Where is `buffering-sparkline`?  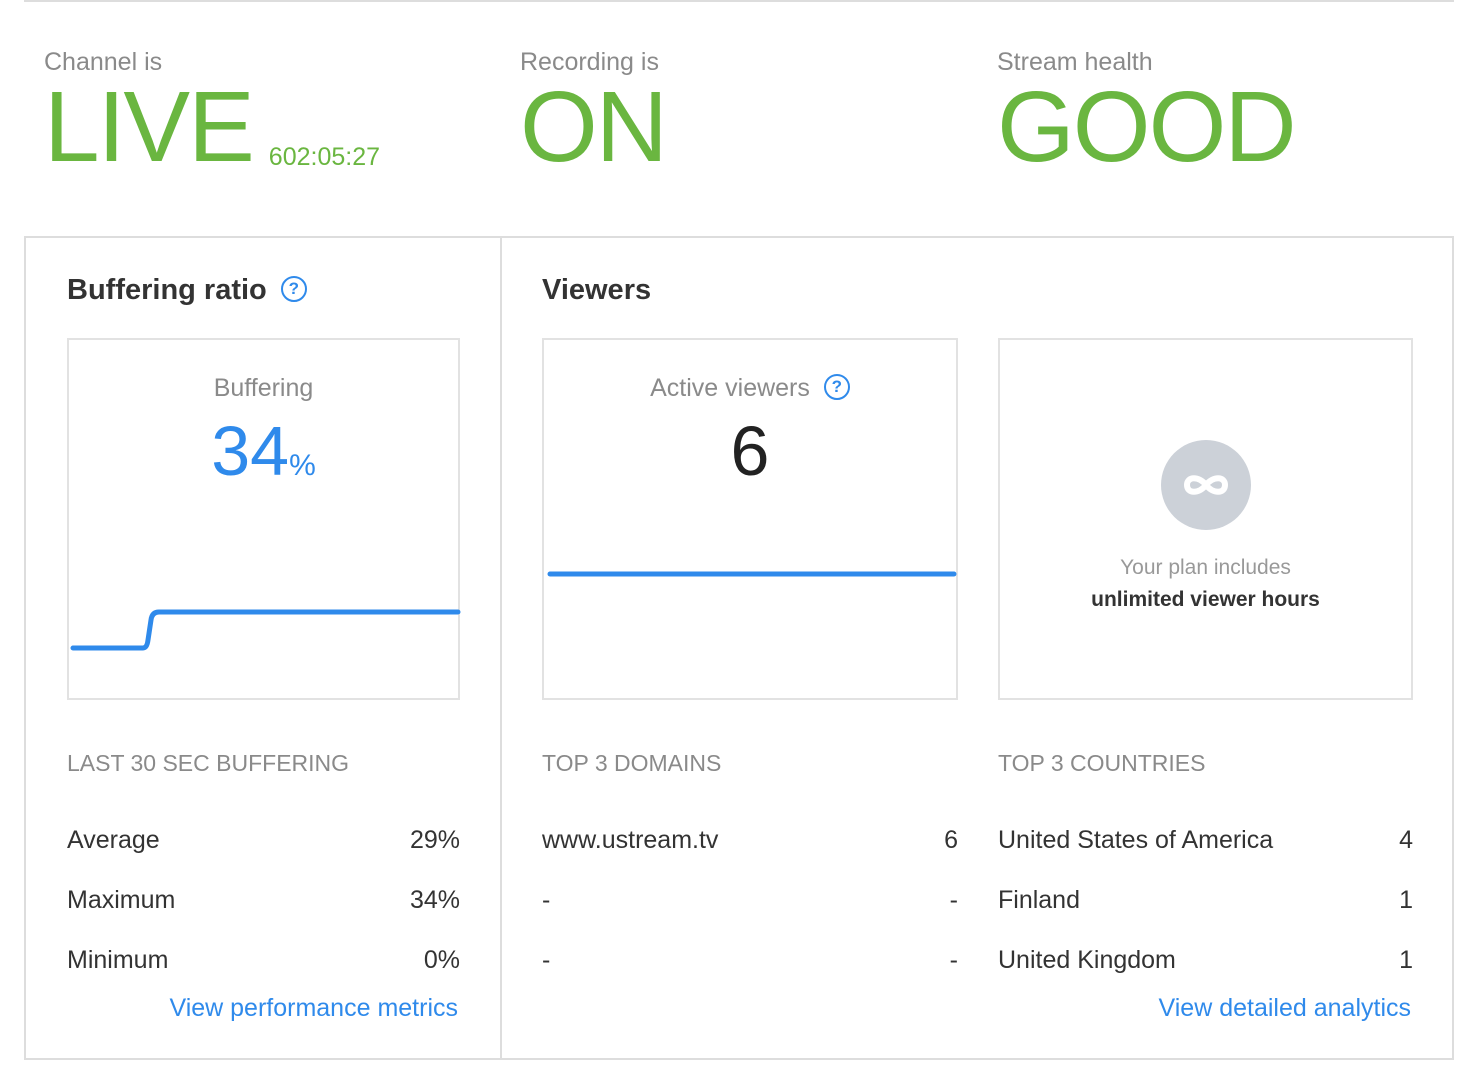
buffering-sparkline is located at coordinates (265, 630).